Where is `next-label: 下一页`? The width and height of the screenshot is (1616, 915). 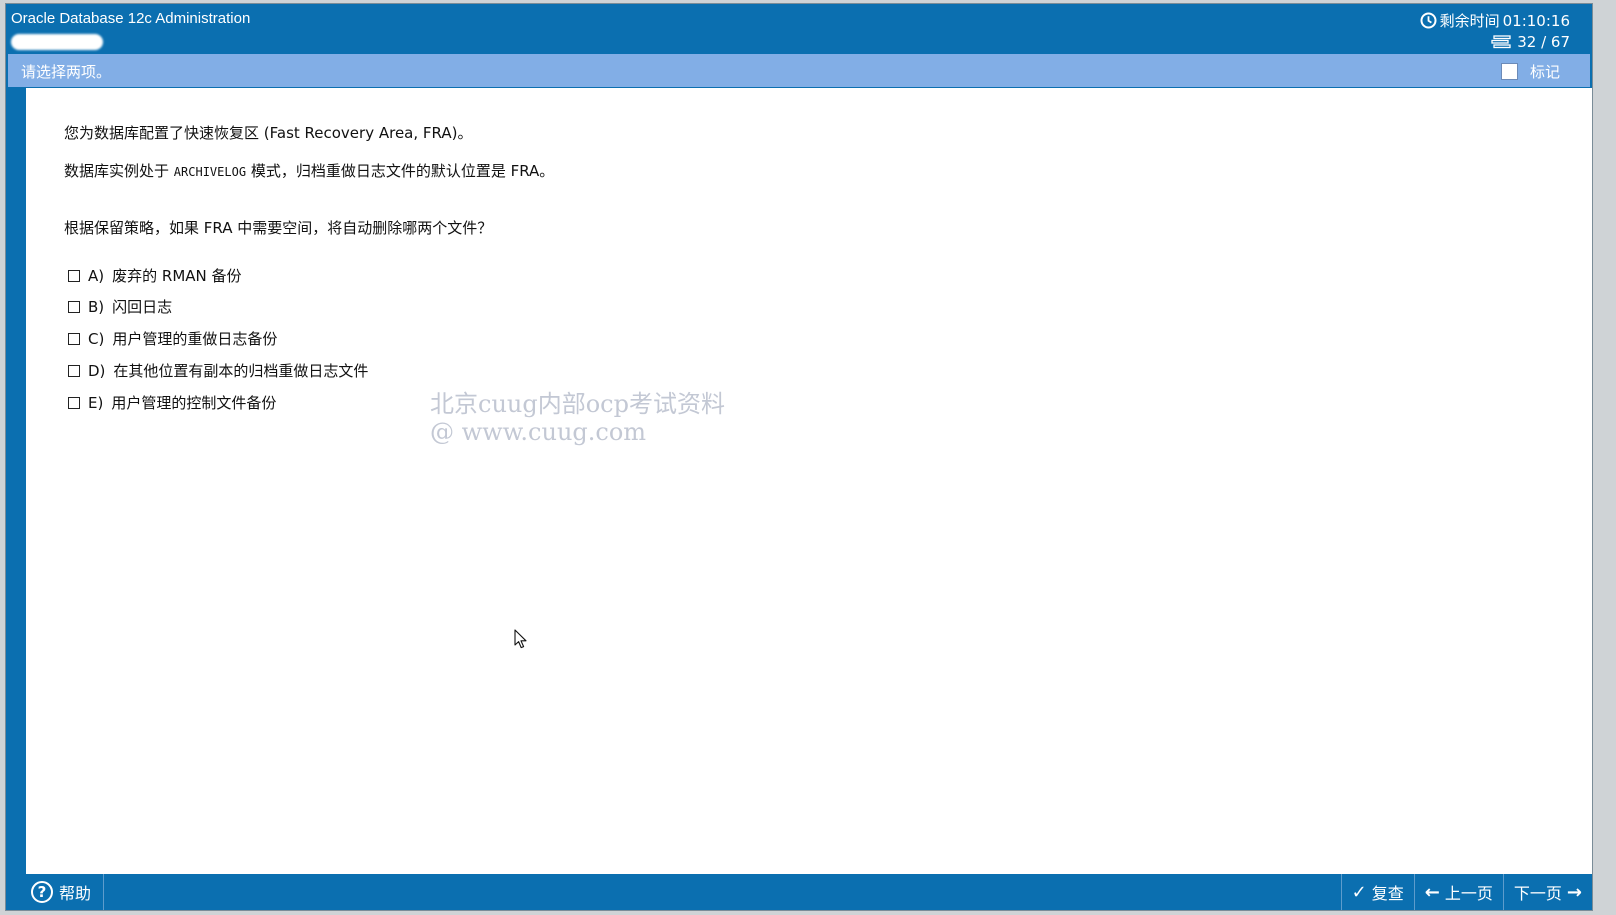 next-label: 下一页 is located at coordinates (1537, 893).